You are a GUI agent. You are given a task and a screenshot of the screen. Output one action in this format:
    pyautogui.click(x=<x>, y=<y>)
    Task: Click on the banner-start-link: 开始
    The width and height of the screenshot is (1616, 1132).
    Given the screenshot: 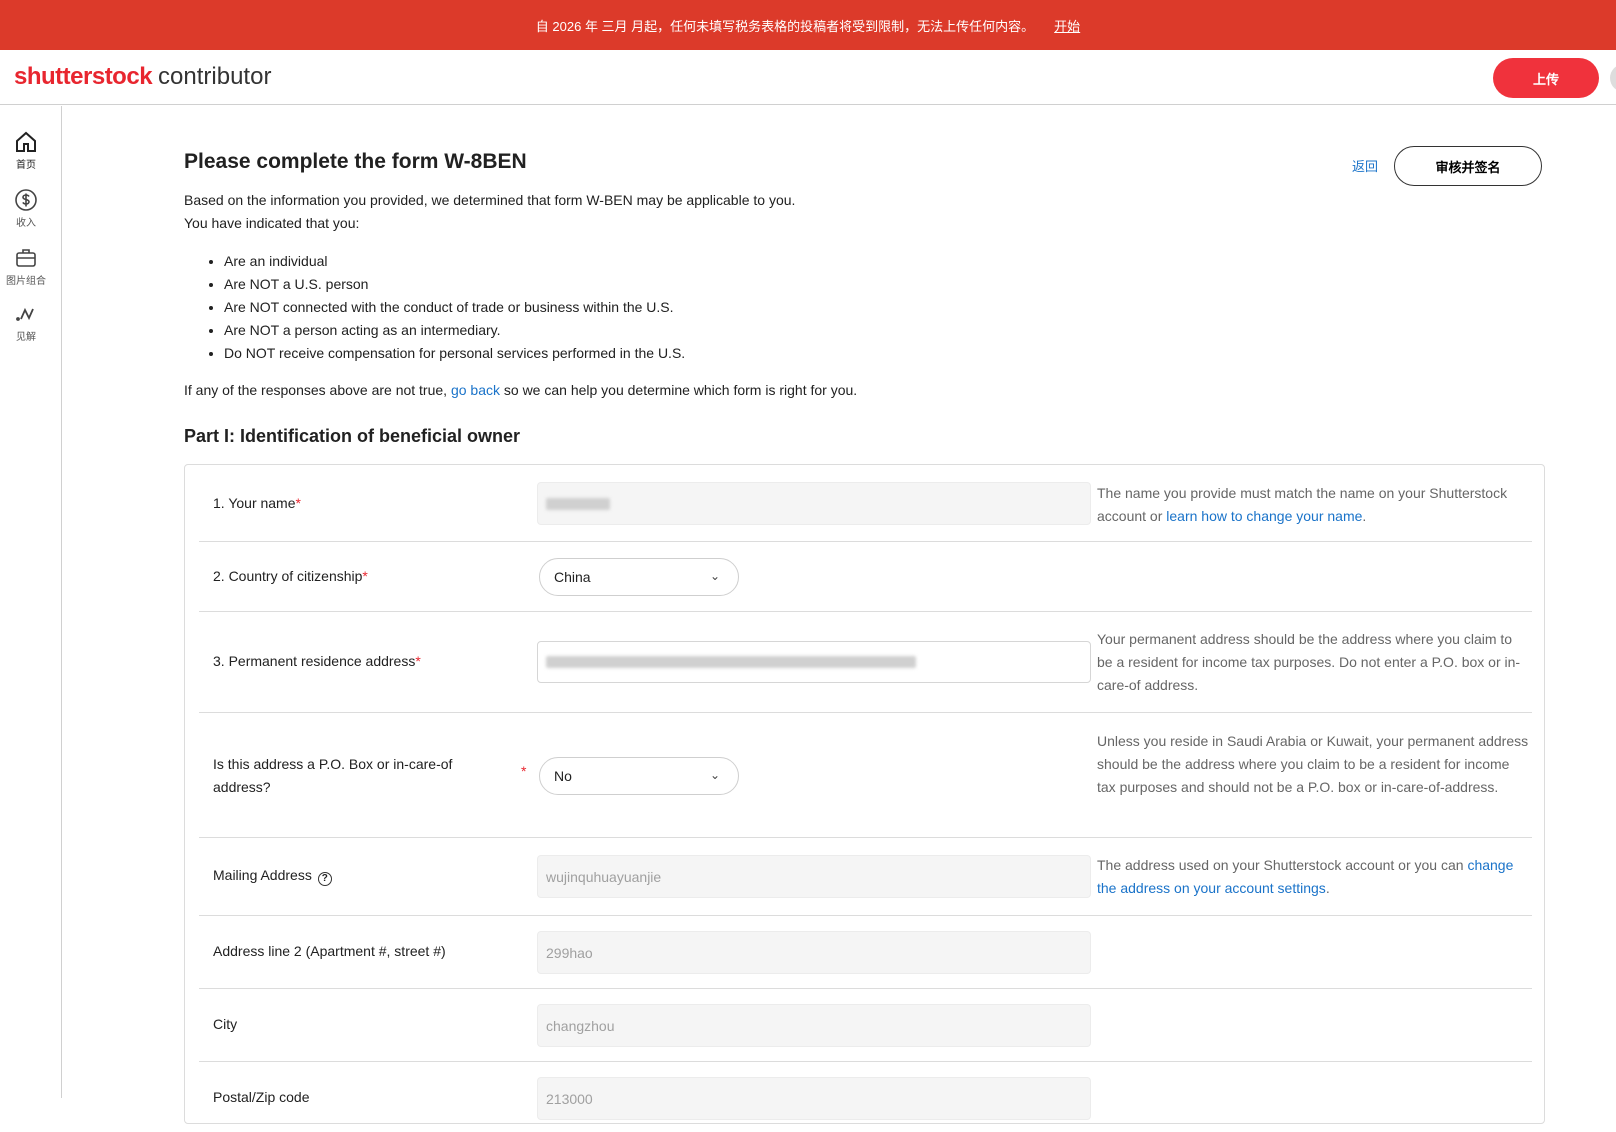 What is the action you would take?
    pyautogui.click(x=1067, y=25)
    